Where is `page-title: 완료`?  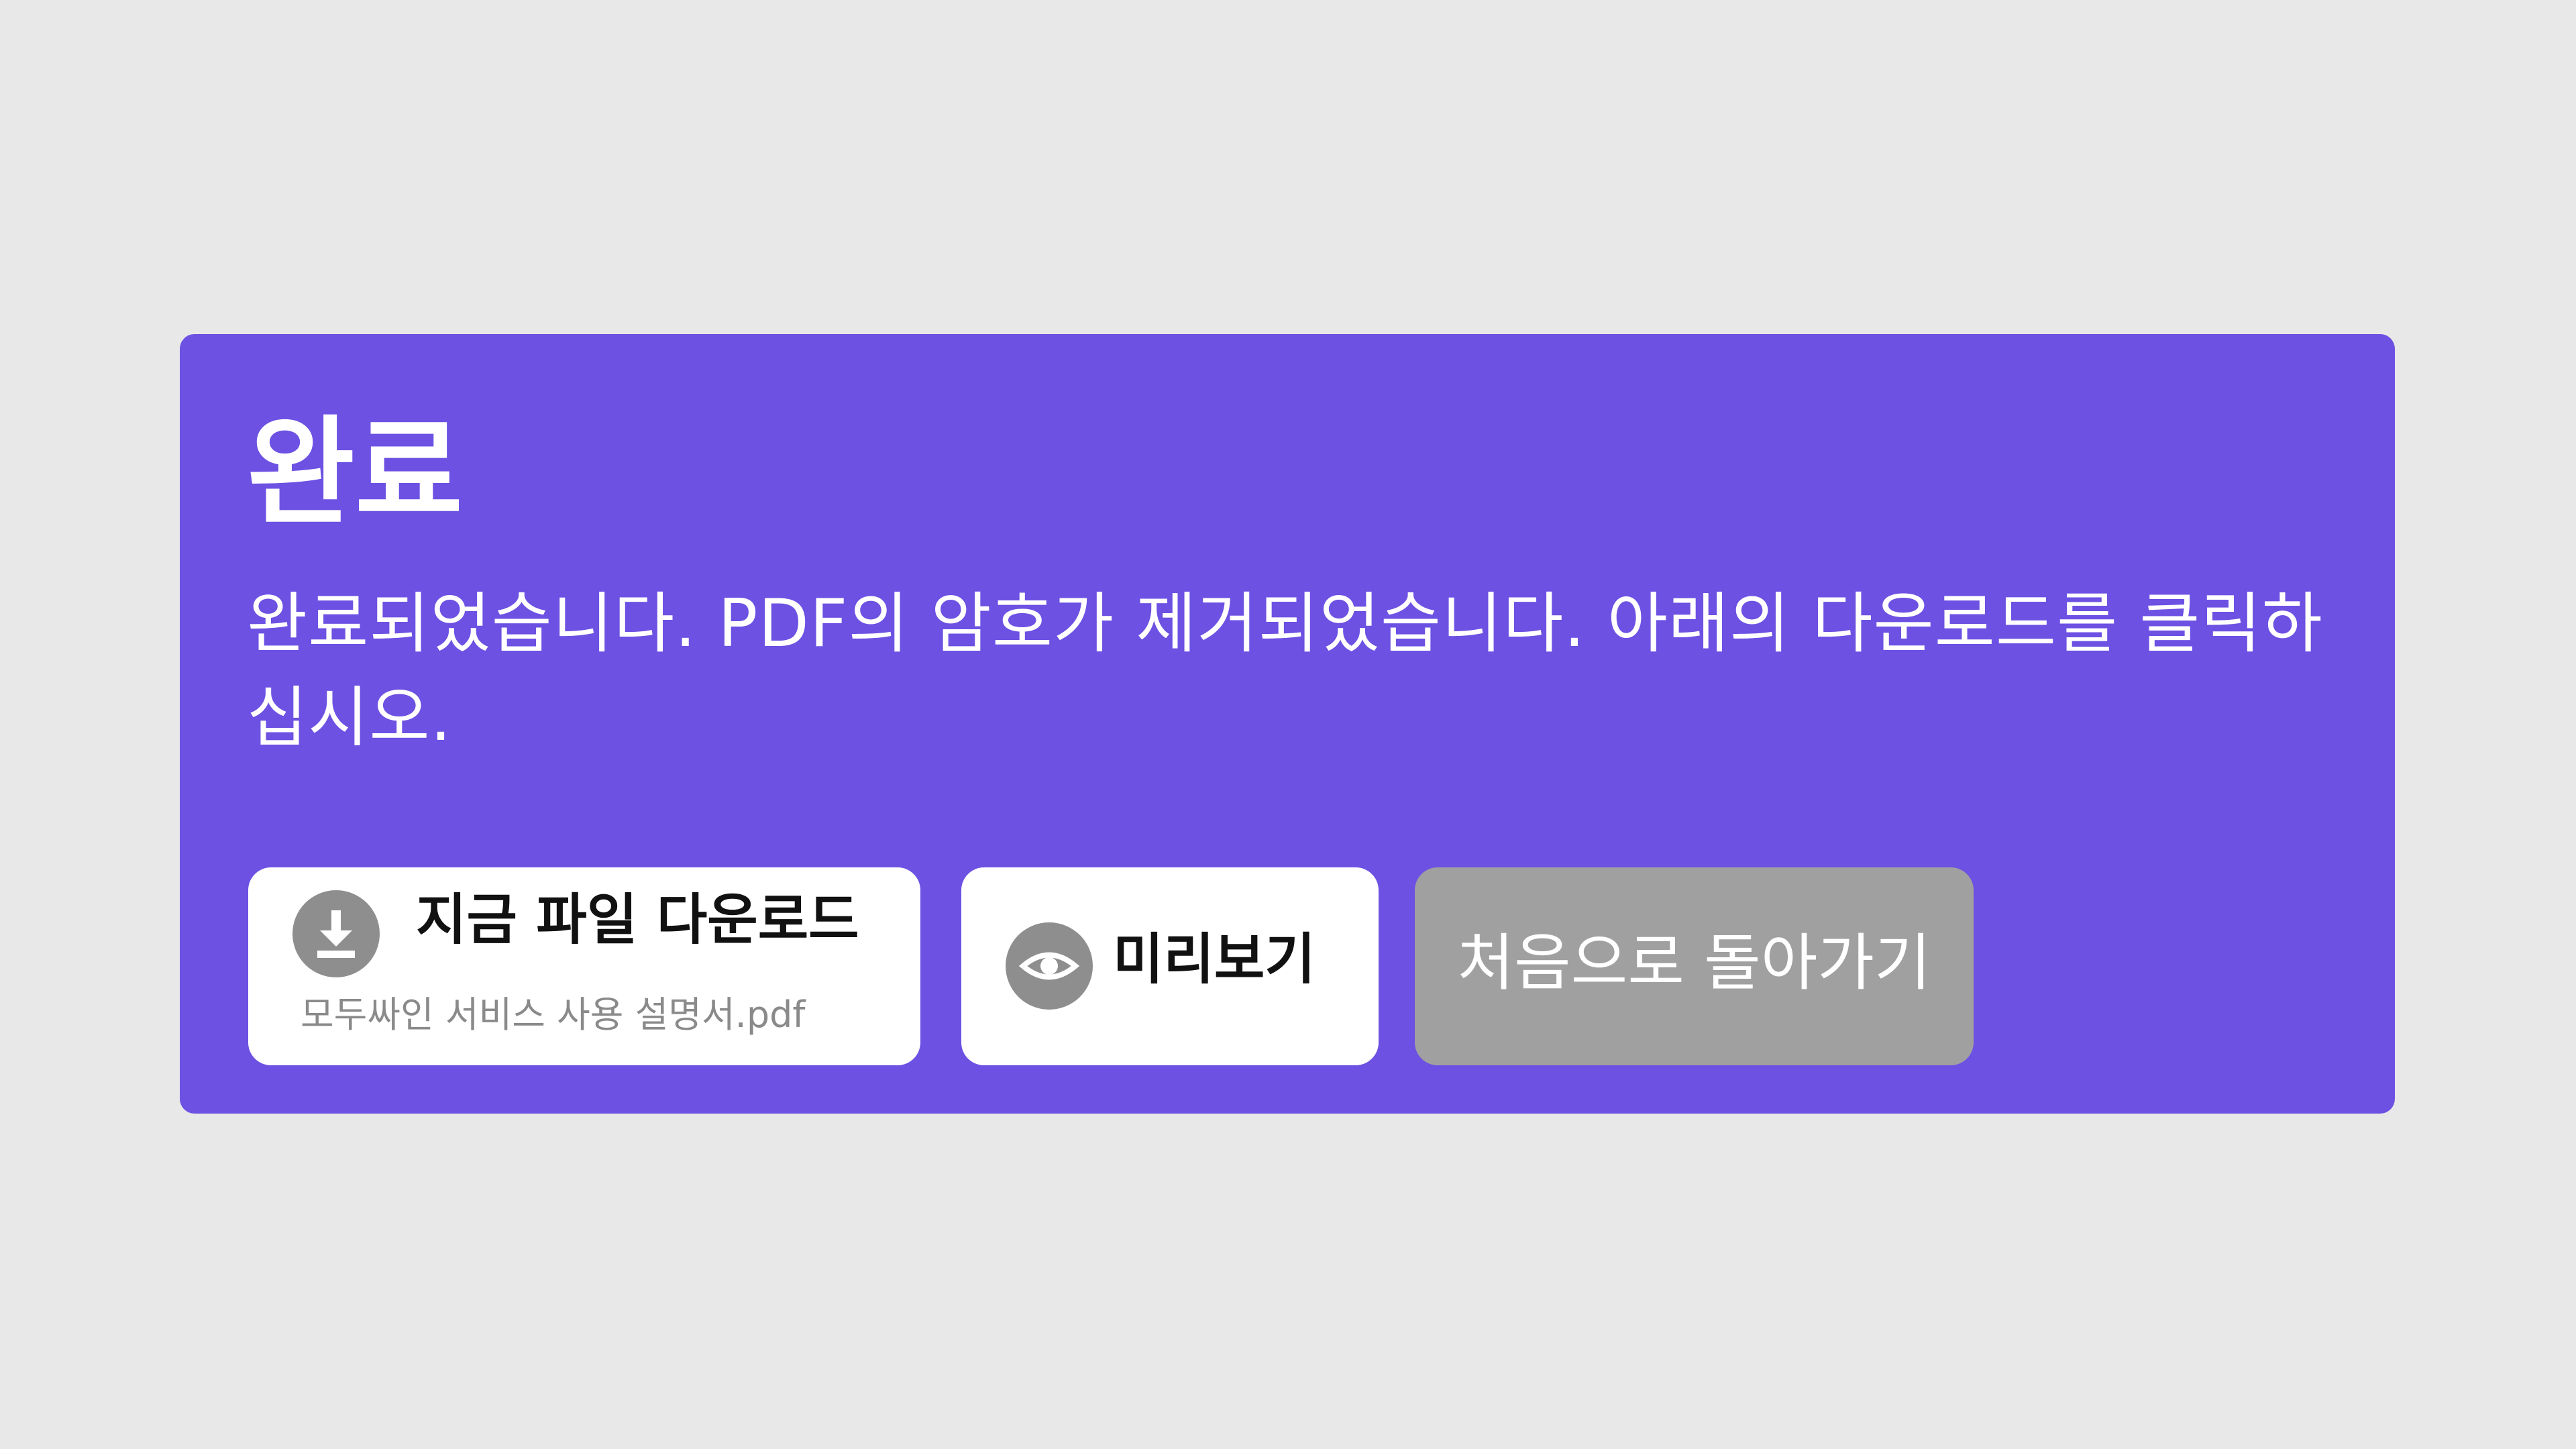
page-title: 완료 is located at coordinates (355, 473).